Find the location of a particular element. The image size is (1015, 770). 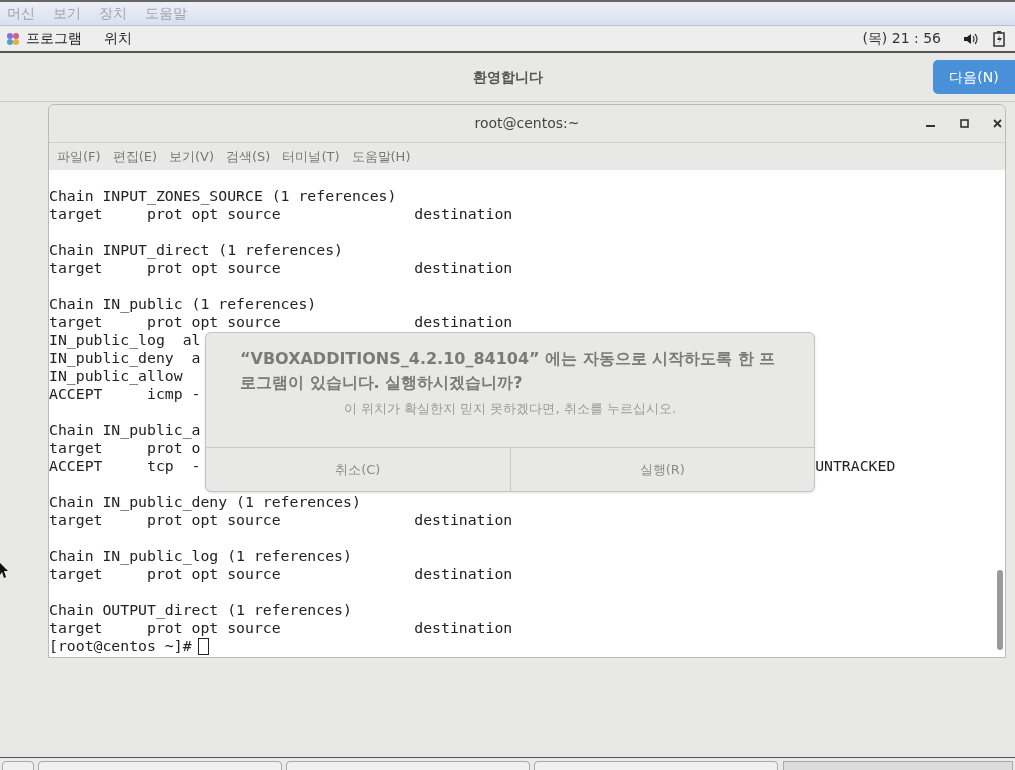

terminal-line: UNTRACKED is located at coordinates (855, 466).